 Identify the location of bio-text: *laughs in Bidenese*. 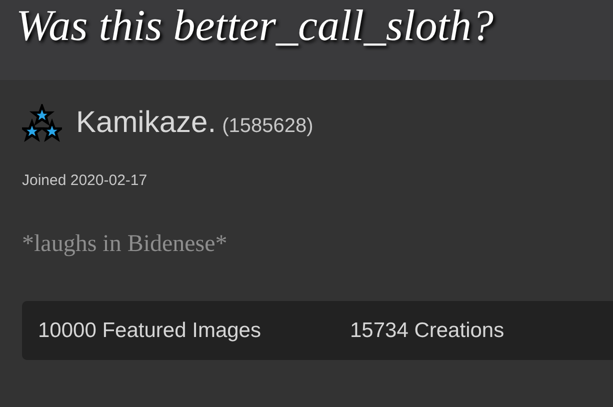
(125, 244).